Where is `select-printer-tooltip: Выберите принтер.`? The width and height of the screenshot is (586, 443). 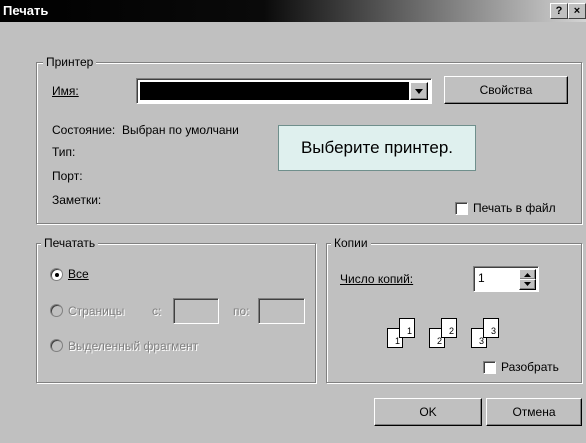
select-printer-tooltip: Выберите принтер. is located at coordinates (377, 148).